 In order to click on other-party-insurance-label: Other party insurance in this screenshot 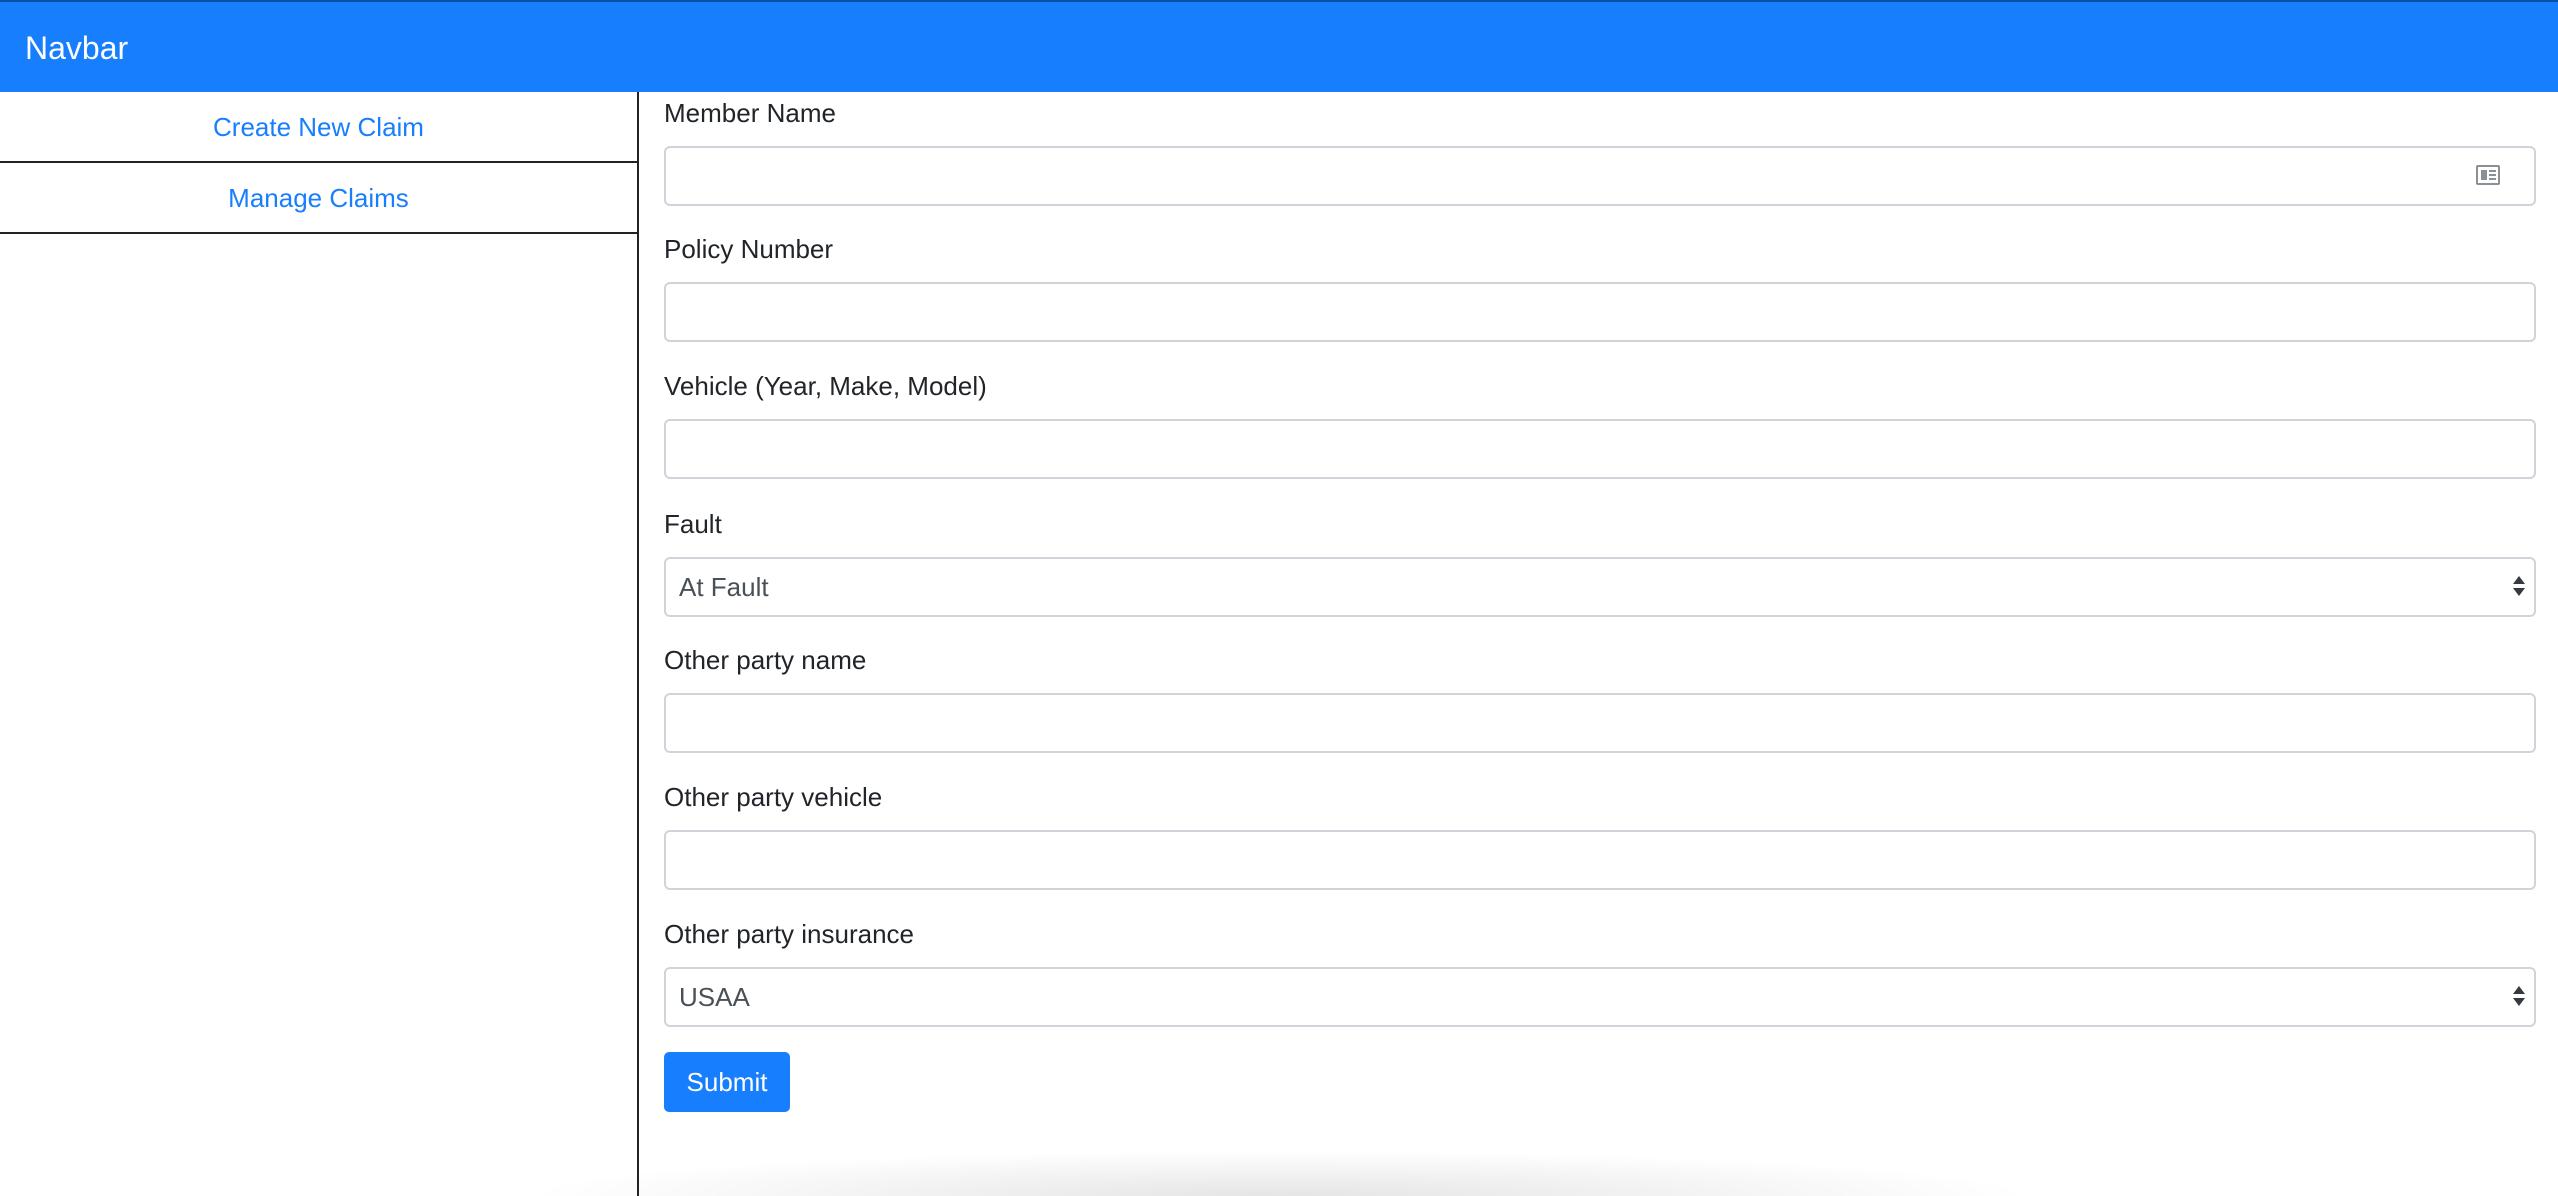, I will do `click(789, 934)`.